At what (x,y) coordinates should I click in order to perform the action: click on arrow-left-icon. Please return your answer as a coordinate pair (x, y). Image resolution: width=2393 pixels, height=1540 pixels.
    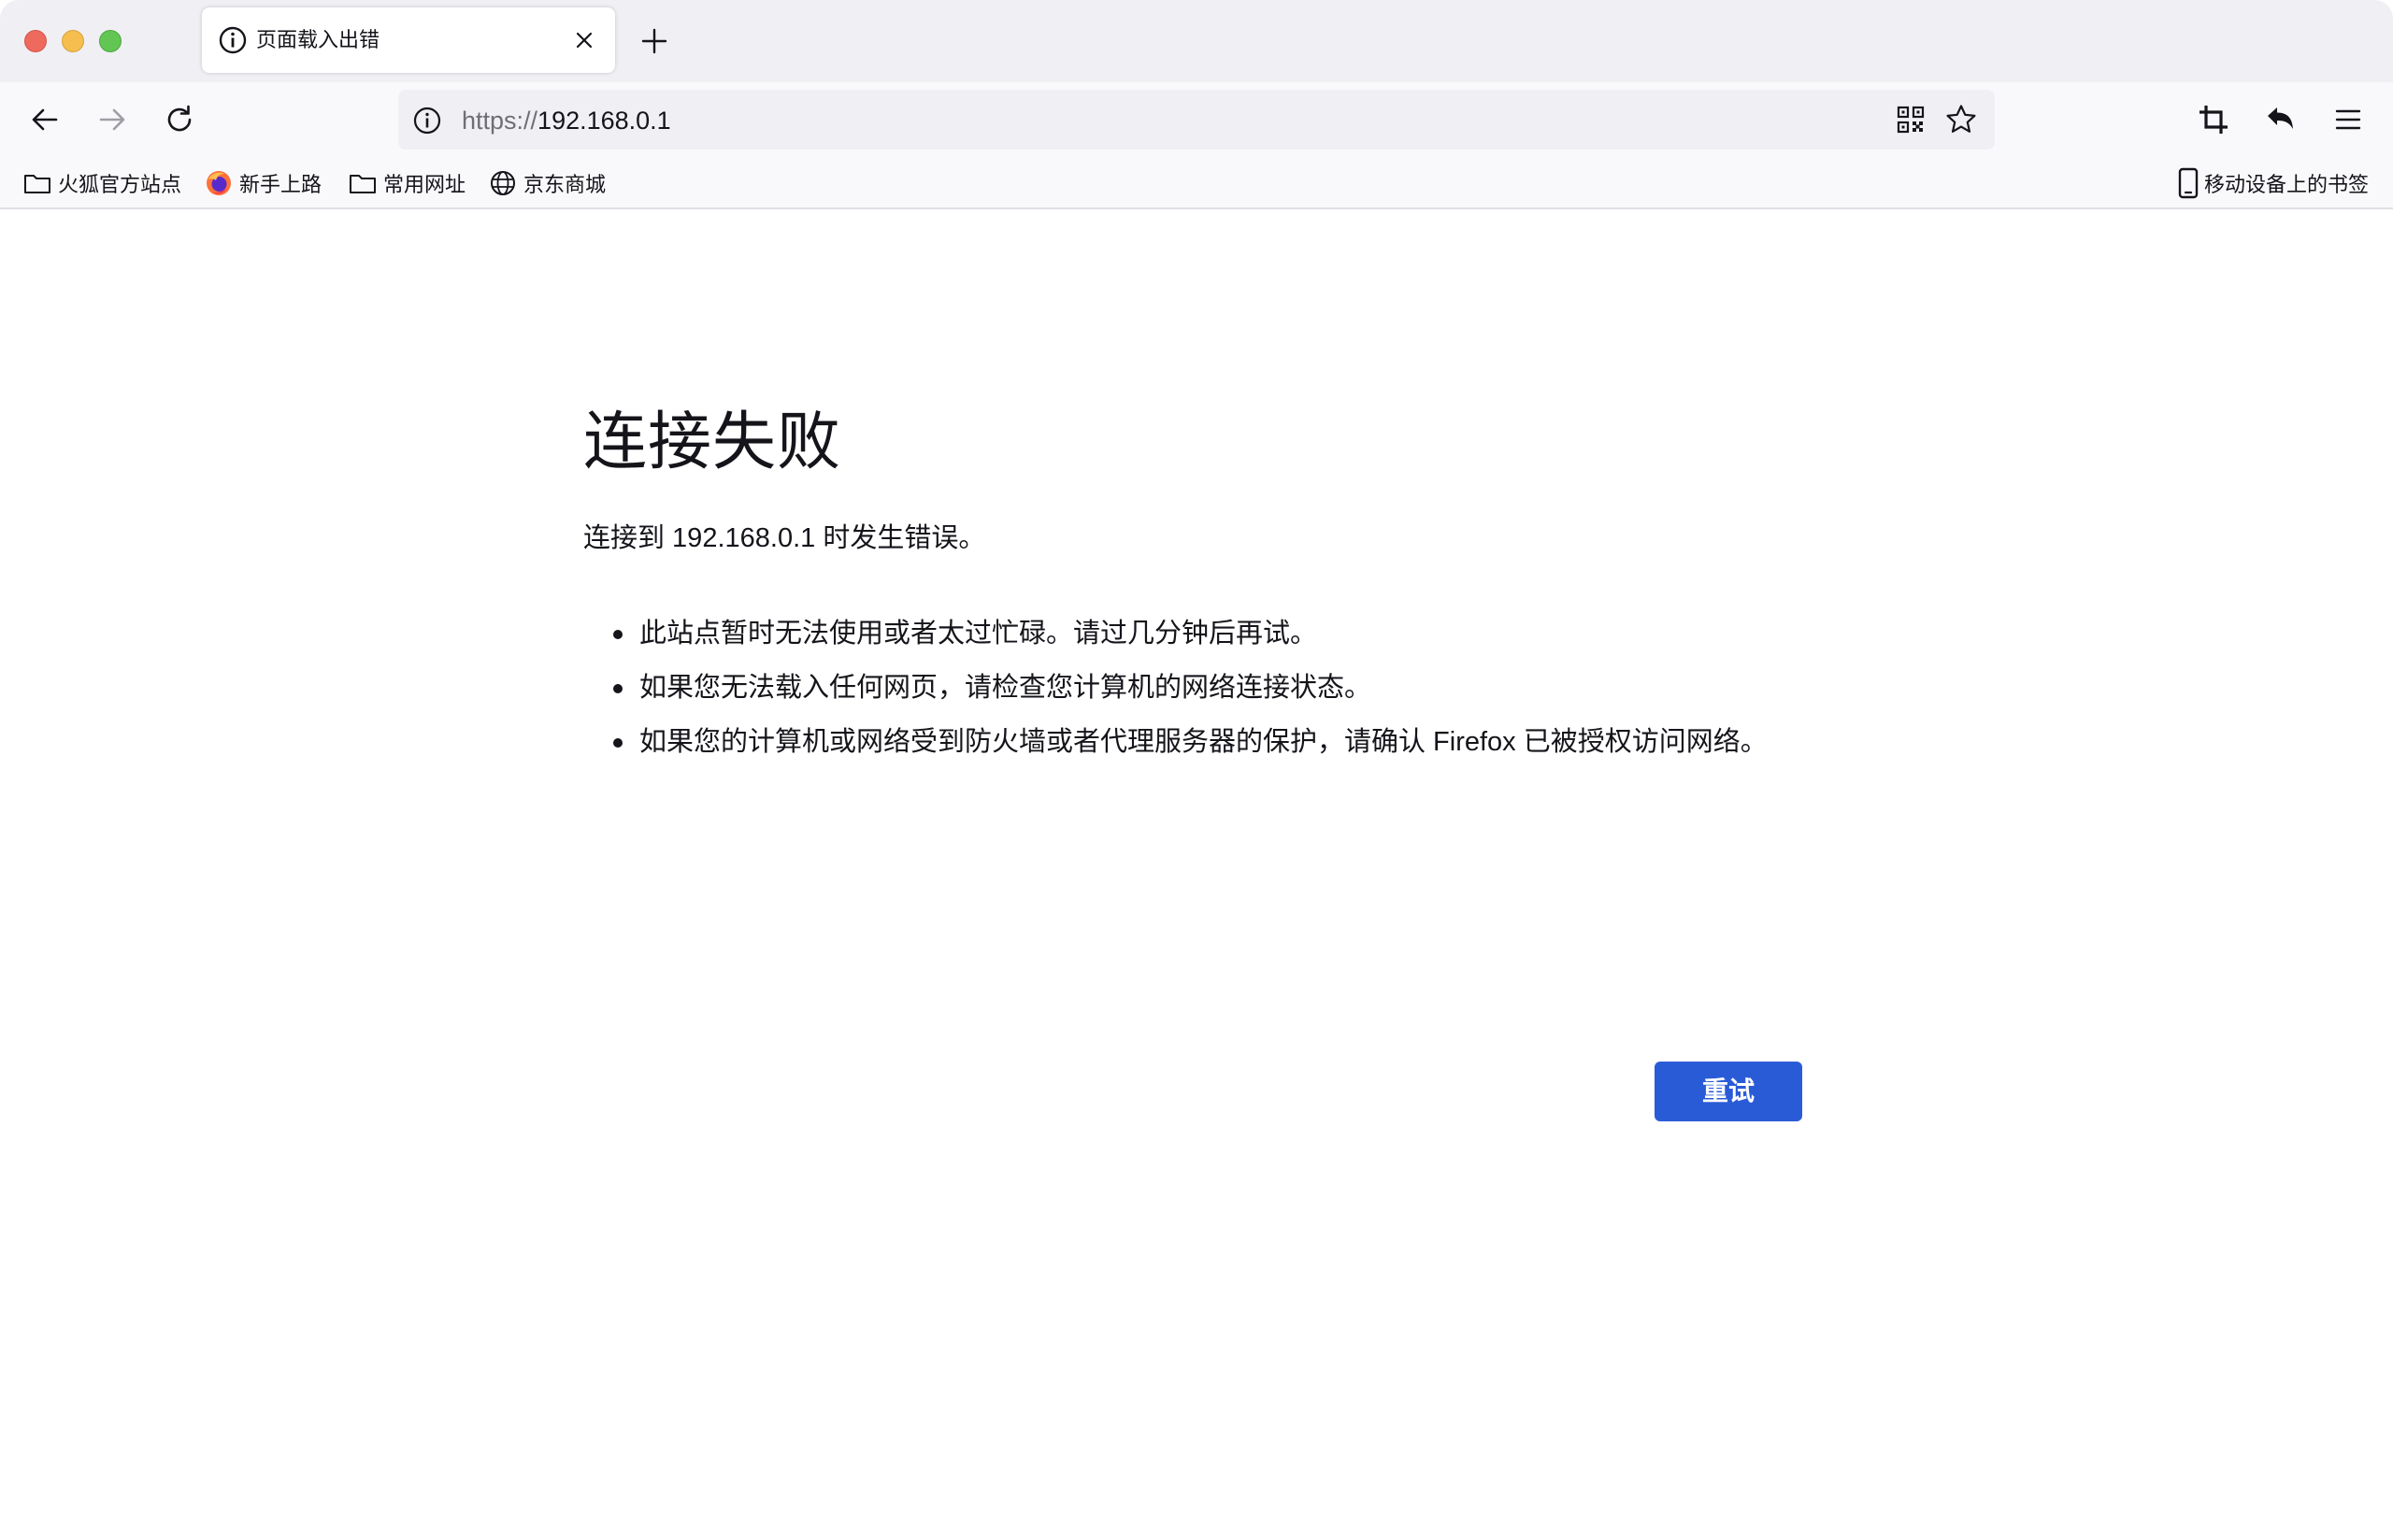
    Looking at the image, I should click on (45, 119).